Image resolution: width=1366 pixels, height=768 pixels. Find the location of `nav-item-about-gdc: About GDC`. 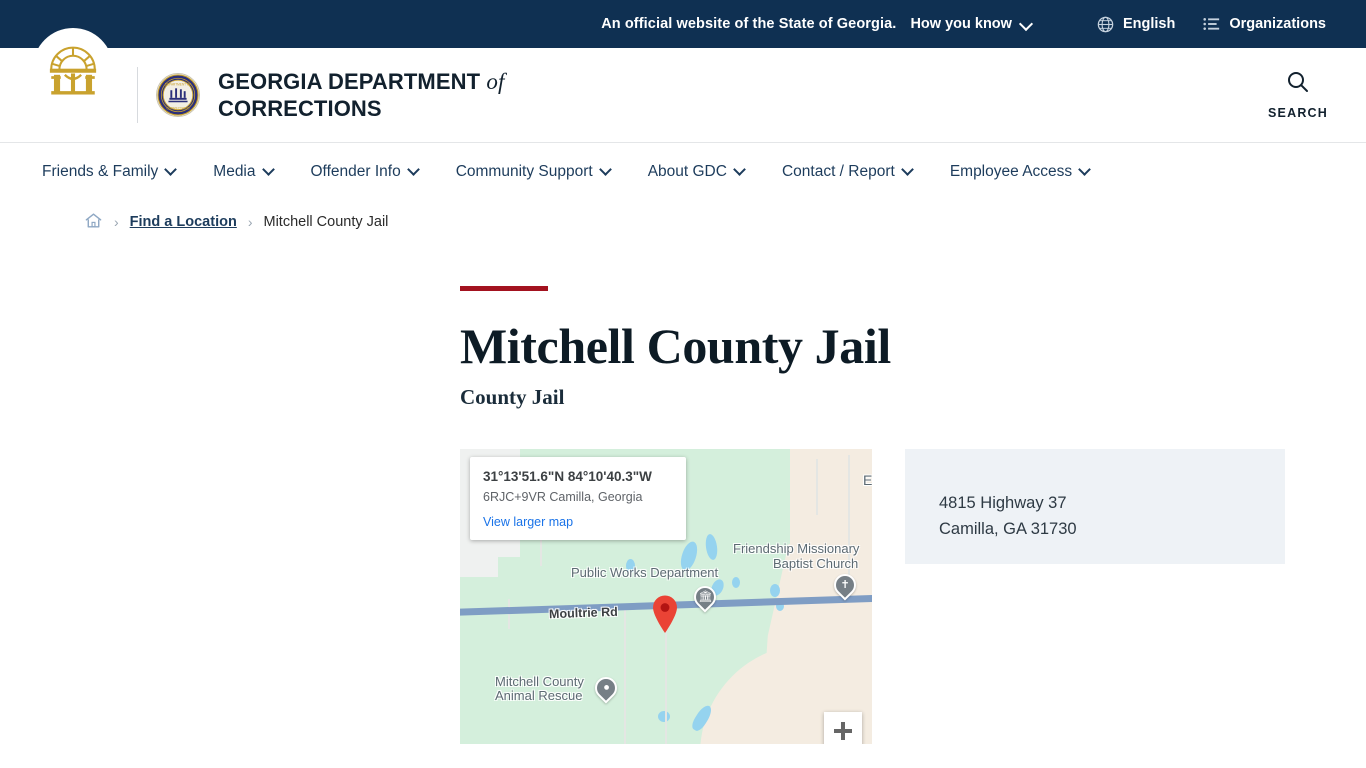

nav-item-about-gdc: About GDC is located at coordinates (697, 172).